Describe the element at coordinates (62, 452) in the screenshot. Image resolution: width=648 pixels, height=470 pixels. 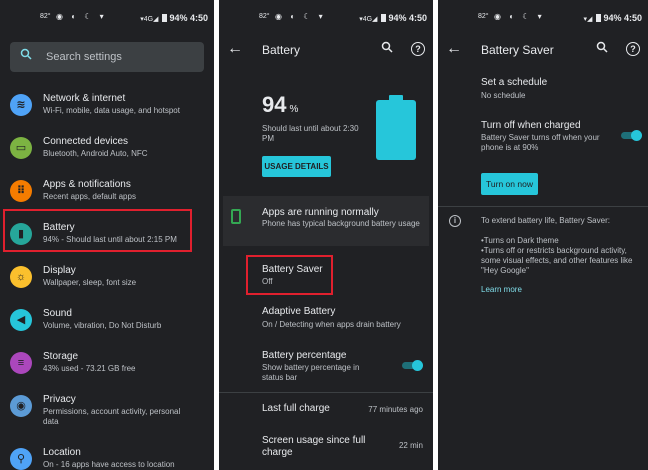
I see `settings-item-title: Location` at that location.